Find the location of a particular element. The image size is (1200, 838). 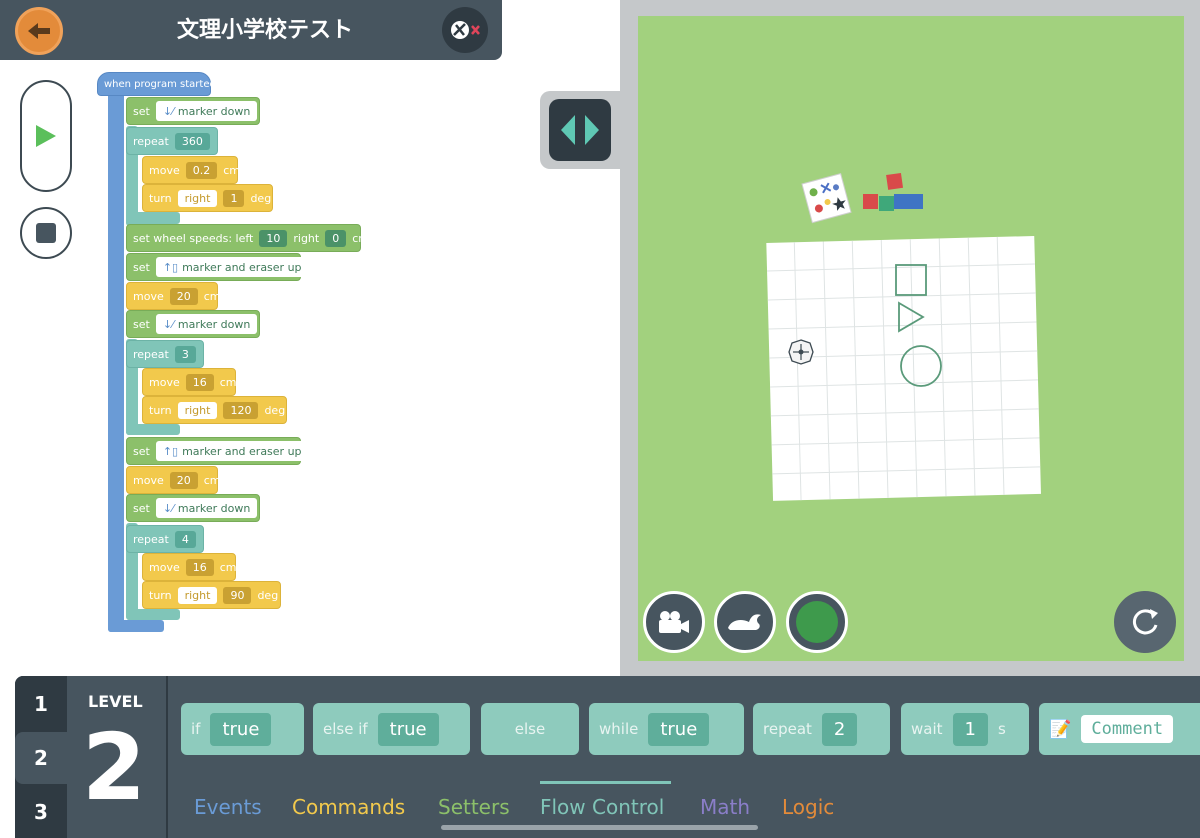

palette-scrollbar is located at coordinates (599, 827).